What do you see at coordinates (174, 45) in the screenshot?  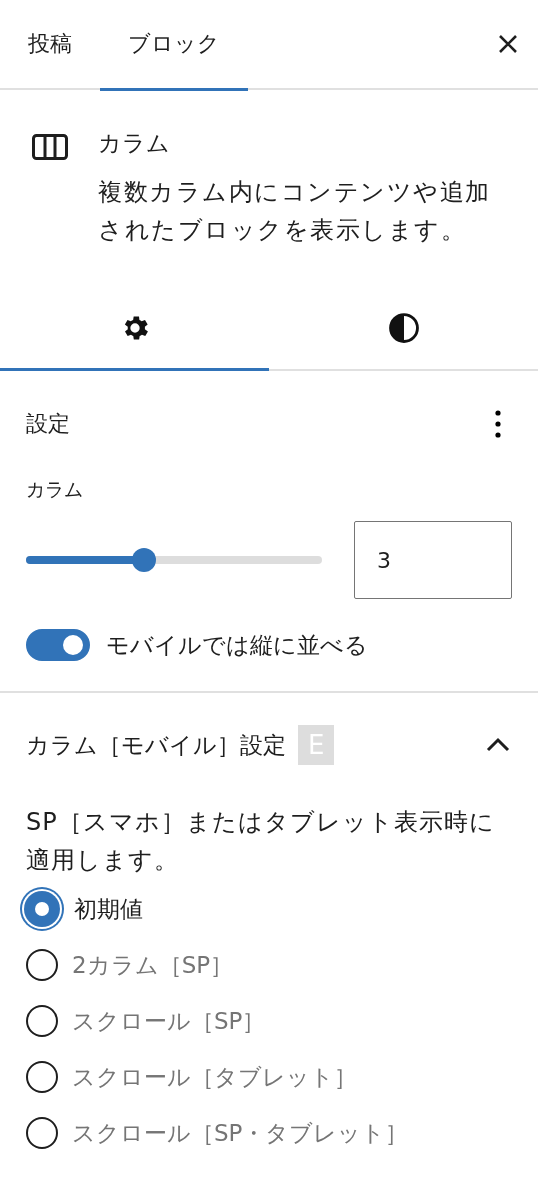 I see `tab: ブロック` at bounding box center [174, 45].